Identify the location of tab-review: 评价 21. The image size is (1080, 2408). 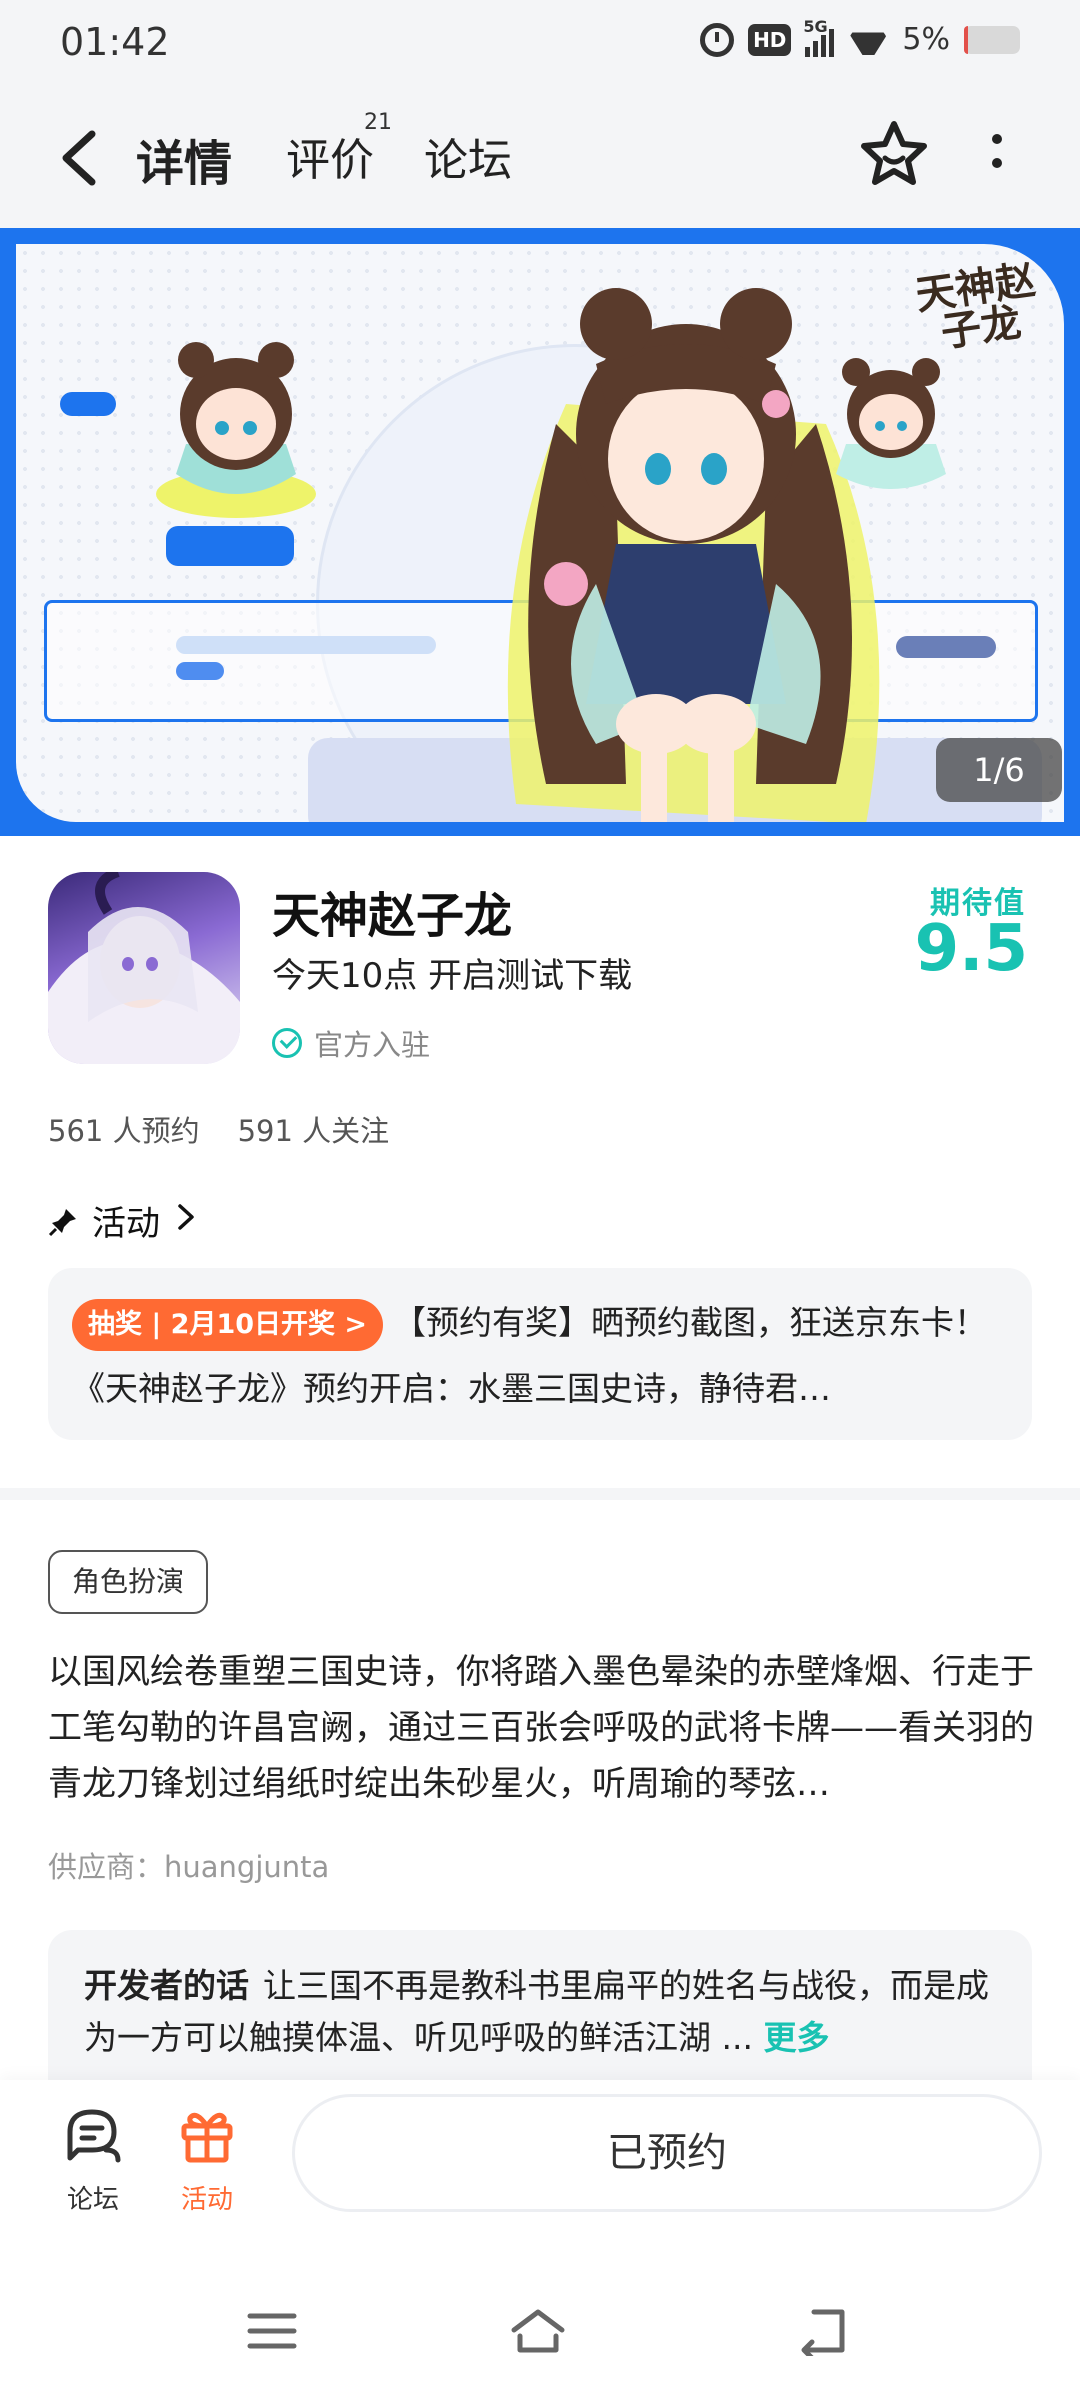
(339, 149).